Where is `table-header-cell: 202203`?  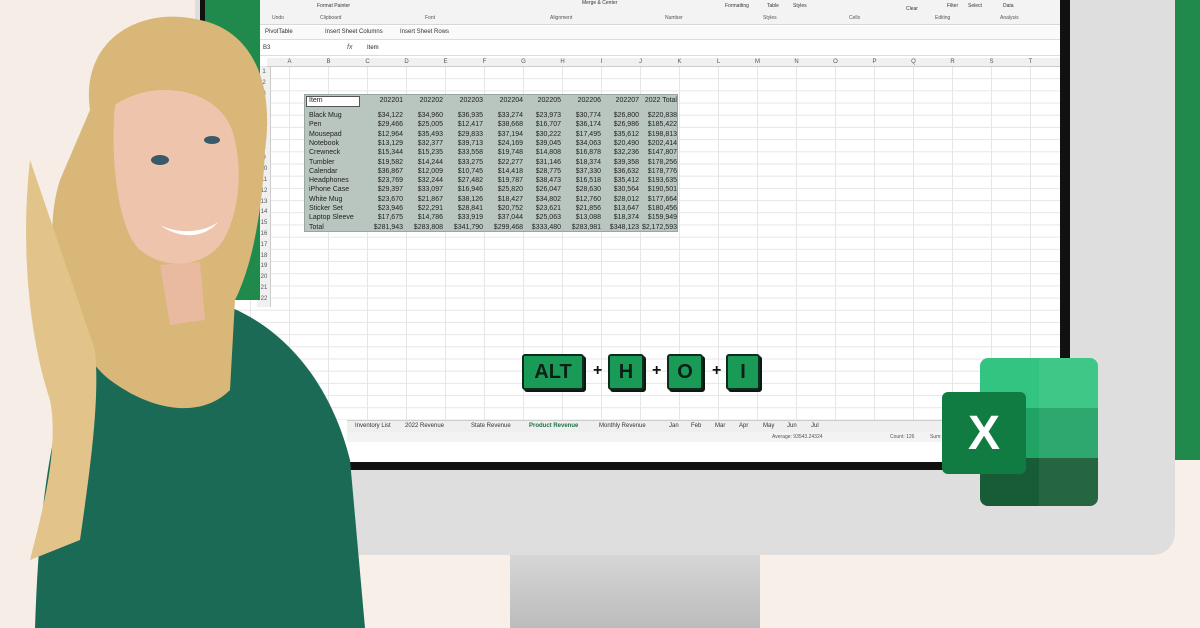 table-header-cell: 202203 is located at coordinates (464, 100).